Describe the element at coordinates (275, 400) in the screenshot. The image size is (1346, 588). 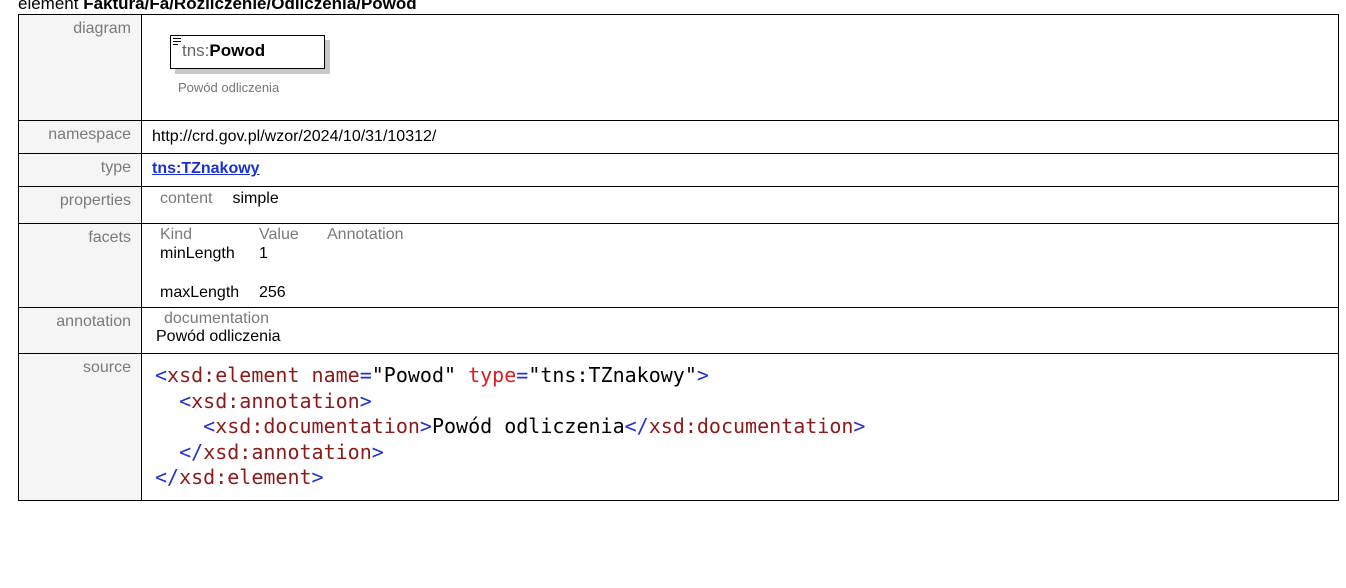
I see `source-line: <xsd:annotation>` at that location.